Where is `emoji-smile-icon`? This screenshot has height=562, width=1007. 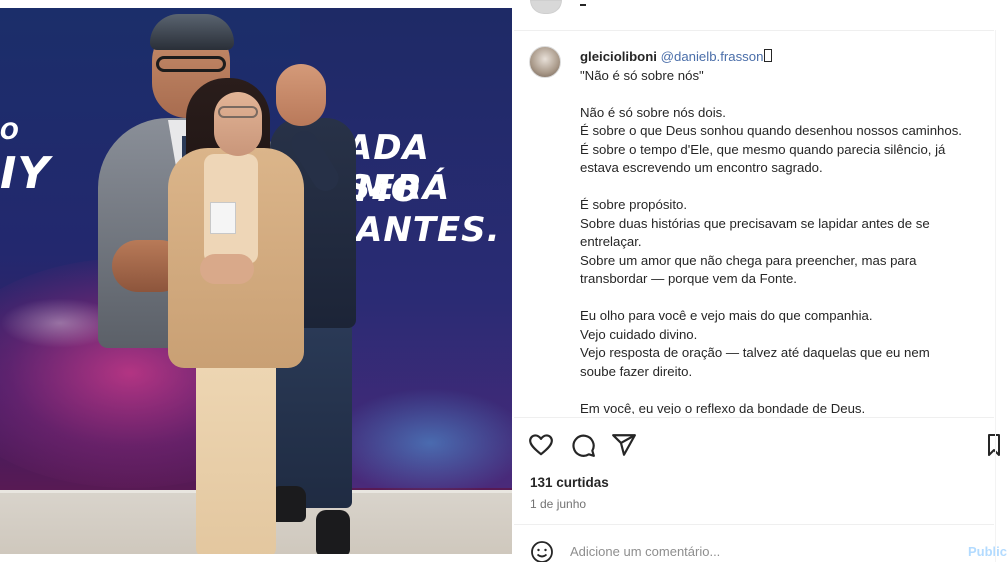 emoji-smile-icon is located at coordinates (542, 551).